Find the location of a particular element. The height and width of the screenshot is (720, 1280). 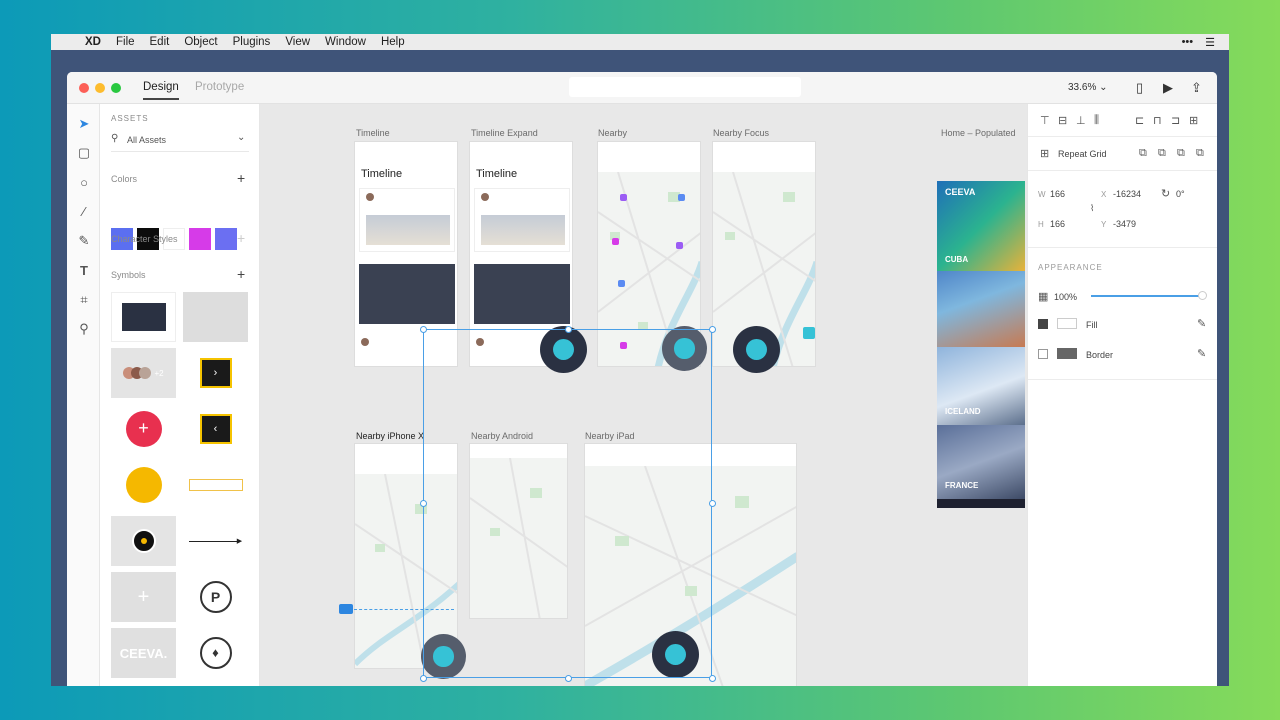

align-center-icon: ⊓ is located at coordinates (1157, 120).